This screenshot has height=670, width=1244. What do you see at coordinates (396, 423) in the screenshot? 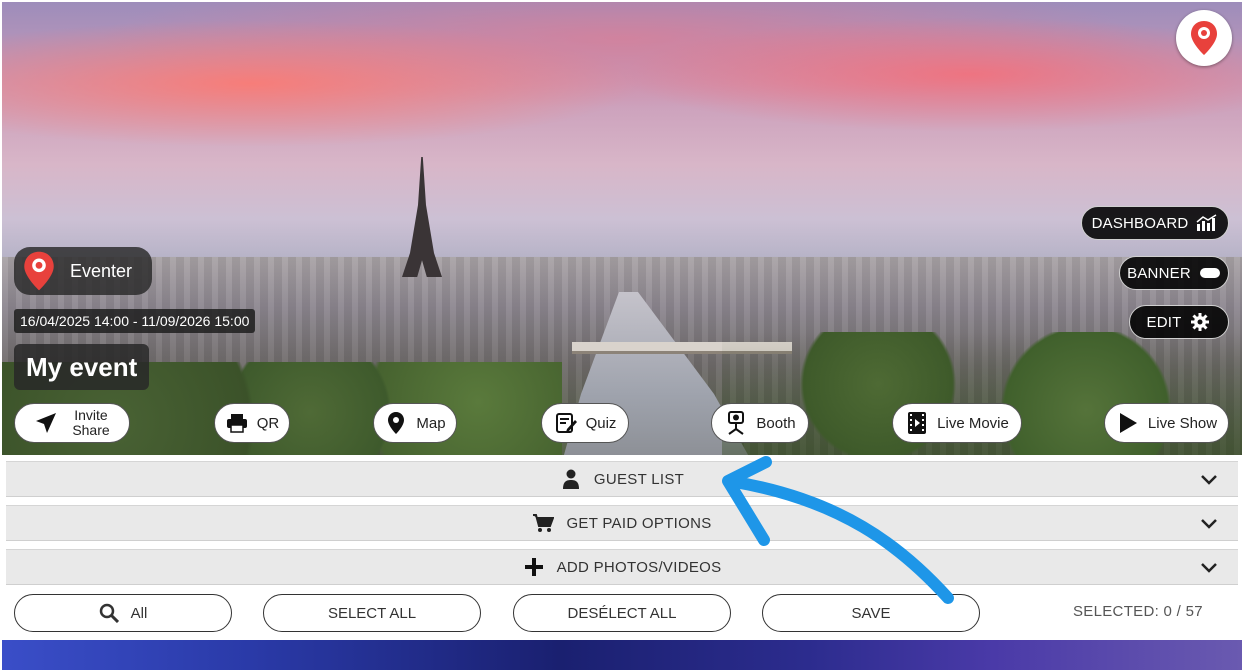
I see `map-pin-icon` at bounding box center [396, 423].